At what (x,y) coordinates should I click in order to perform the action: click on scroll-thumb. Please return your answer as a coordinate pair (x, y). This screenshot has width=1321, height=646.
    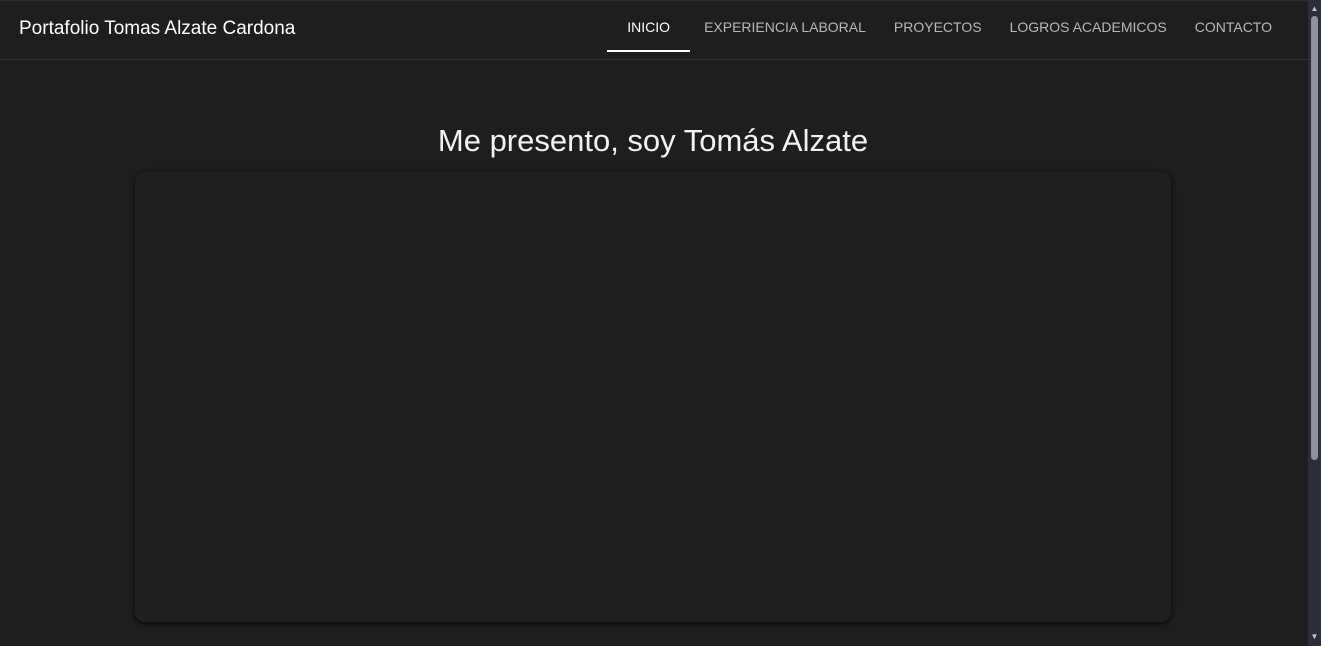
    Looking at the image, I should click on (1314, 238).